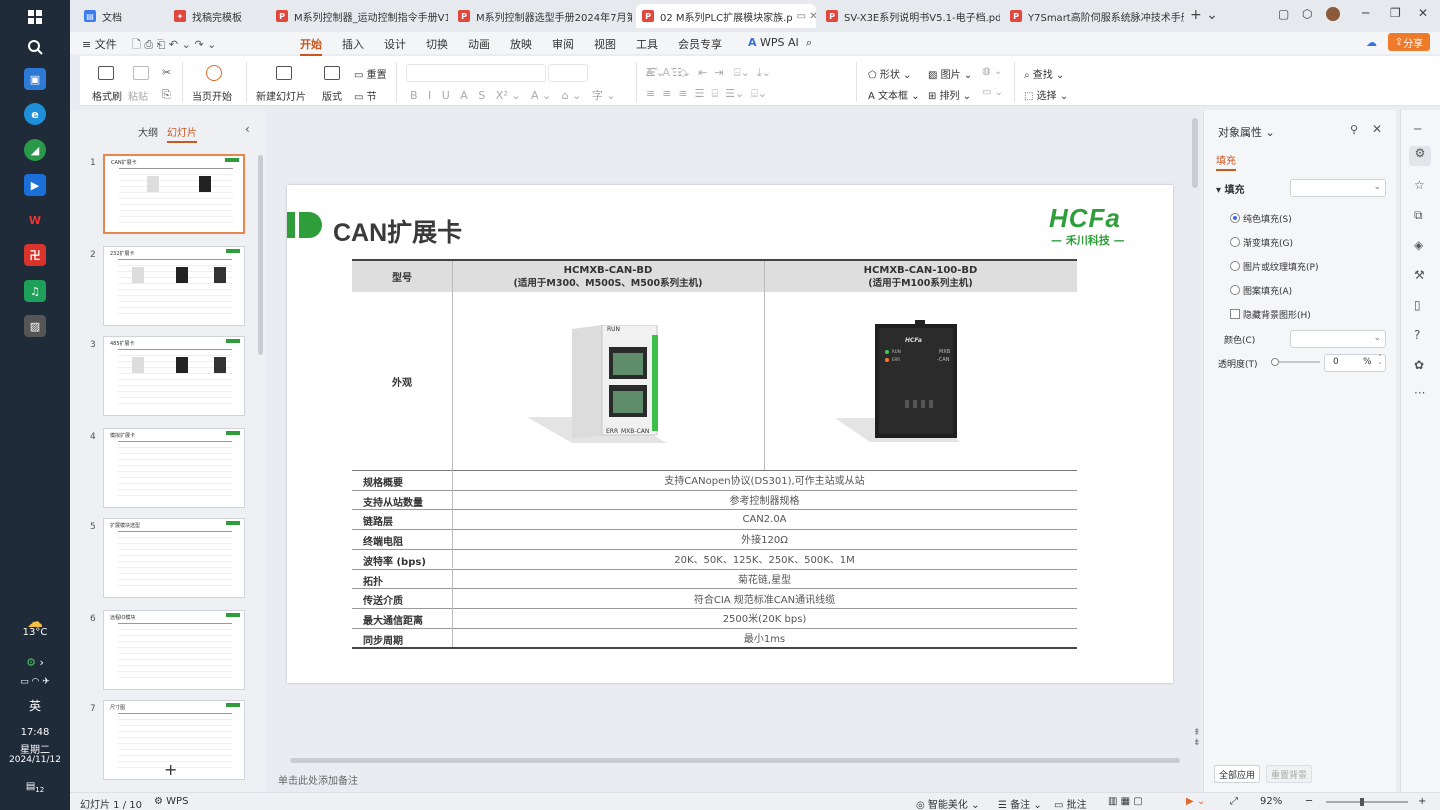 The image size is (1440, 810). Describe the element at coordinates (563, 44) in the screenshot. I see `menu-review: 审阅` at that location.